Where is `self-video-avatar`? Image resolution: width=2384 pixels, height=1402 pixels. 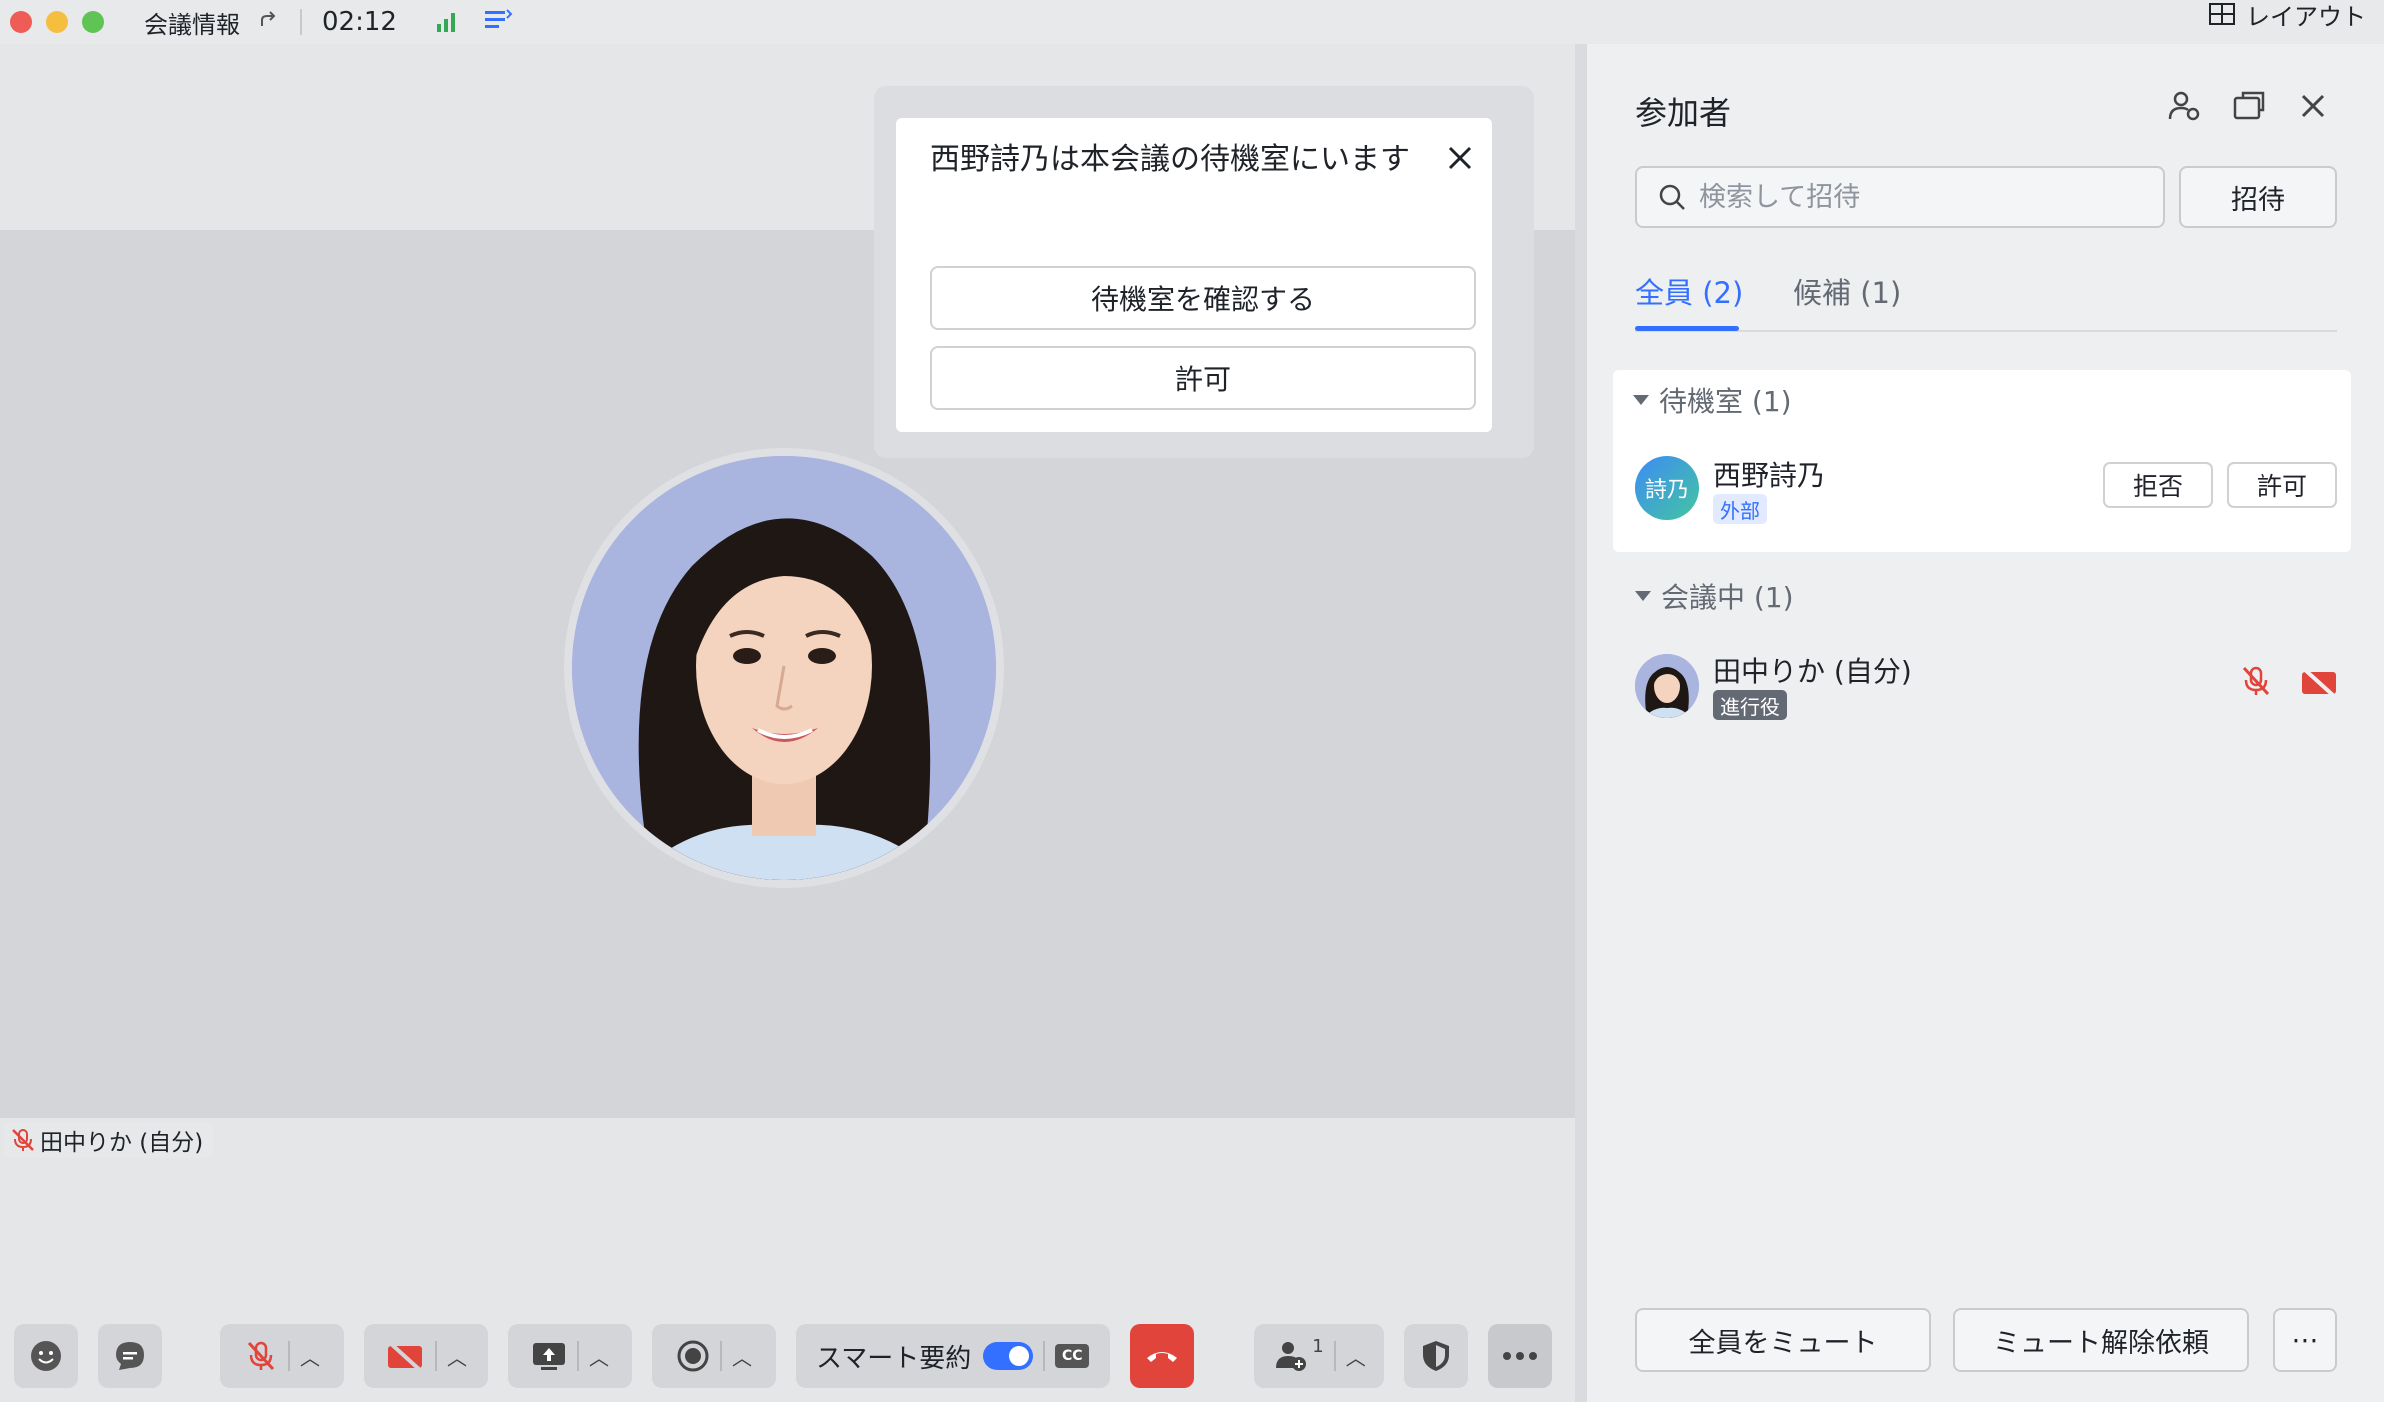 self-video-avatar is located at coordinates (784, 668).